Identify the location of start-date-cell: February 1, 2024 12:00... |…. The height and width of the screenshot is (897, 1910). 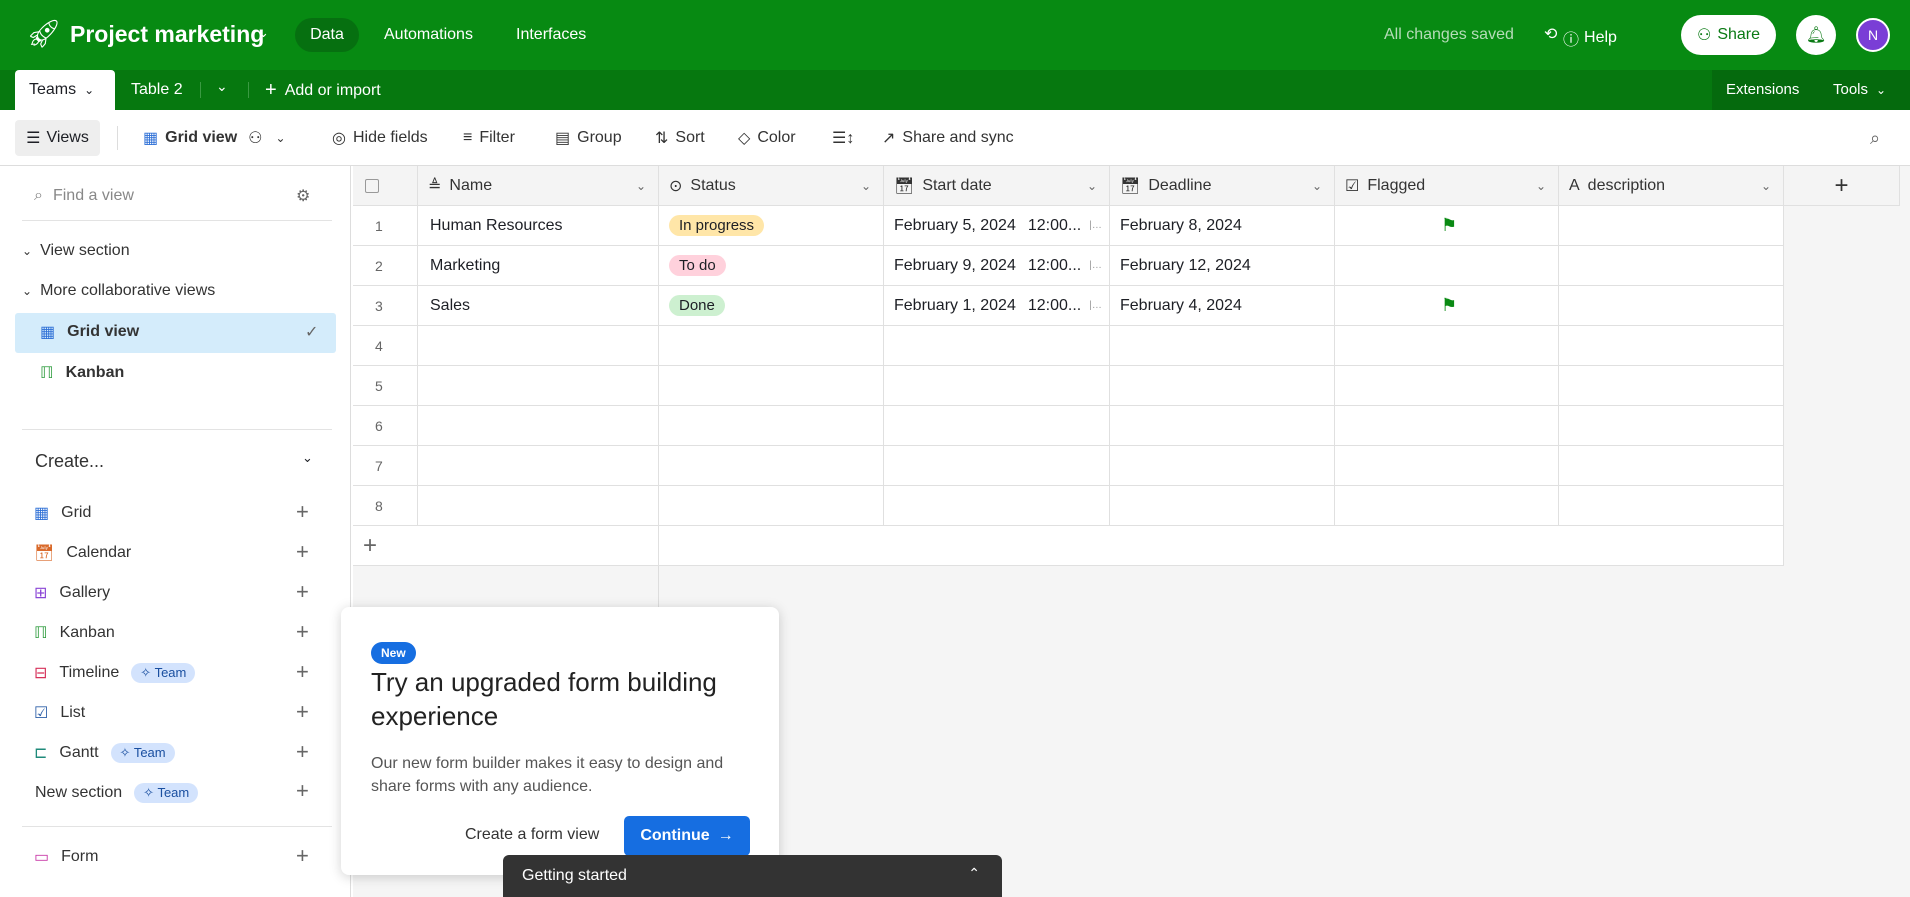
(997, 306).